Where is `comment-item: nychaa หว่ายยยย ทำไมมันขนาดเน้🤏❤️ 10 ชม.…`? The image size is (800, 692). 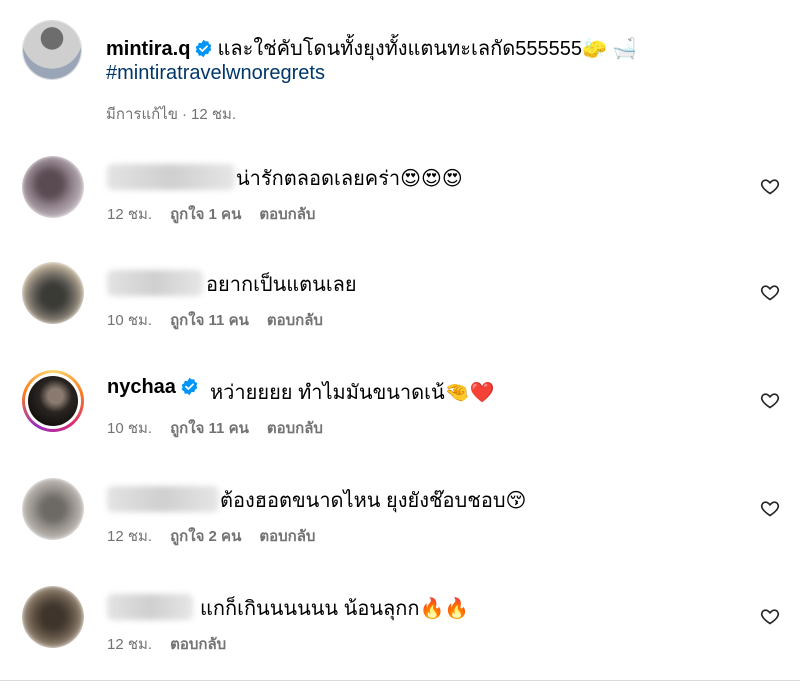
comment-item: nychaa หว่ายยยย ทำไมมันขนาดเน้🤏❤️ 10 ชม.… is located at coordinates (400, 414).